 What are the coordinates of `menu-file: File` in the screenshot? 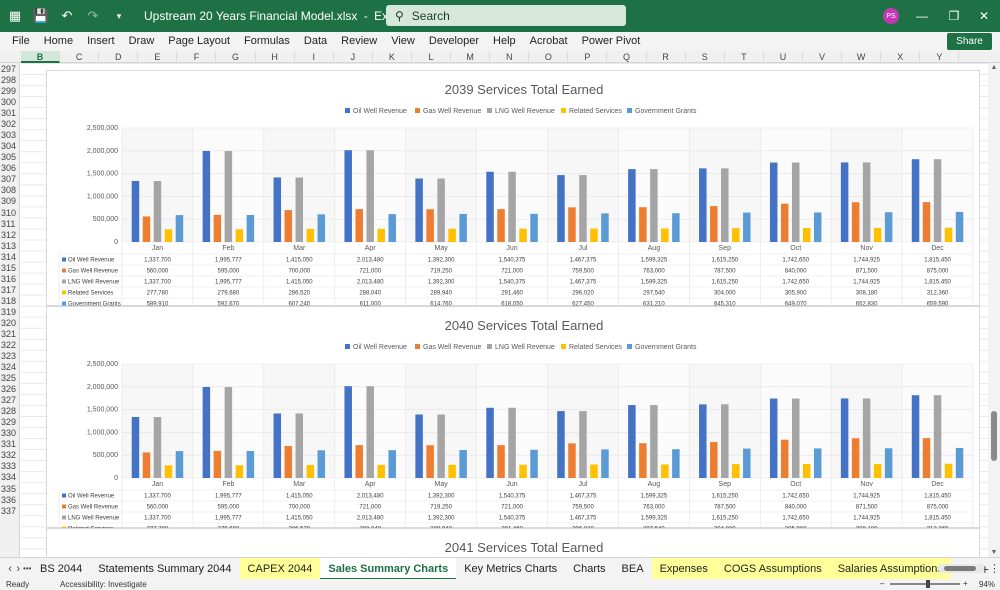 It's located at (18, 41).